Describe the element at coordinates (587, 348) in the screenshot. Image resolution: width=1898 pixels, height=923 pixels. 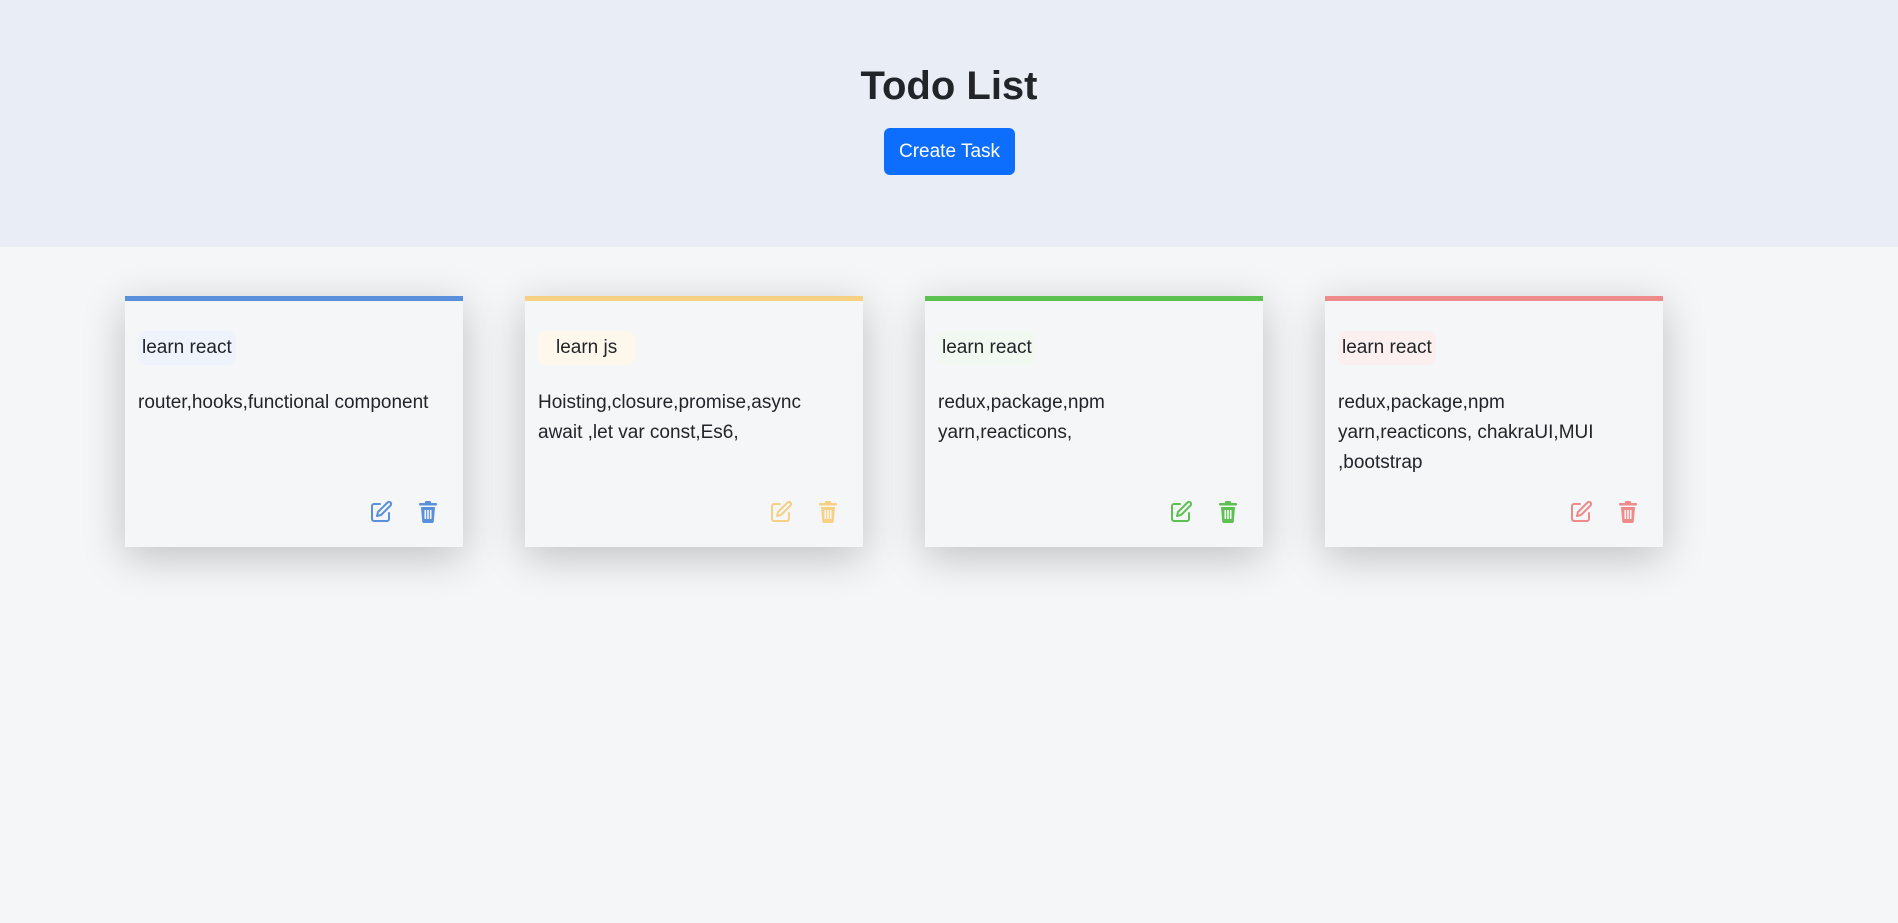
I see `task-name-badge: learn js` at that location.